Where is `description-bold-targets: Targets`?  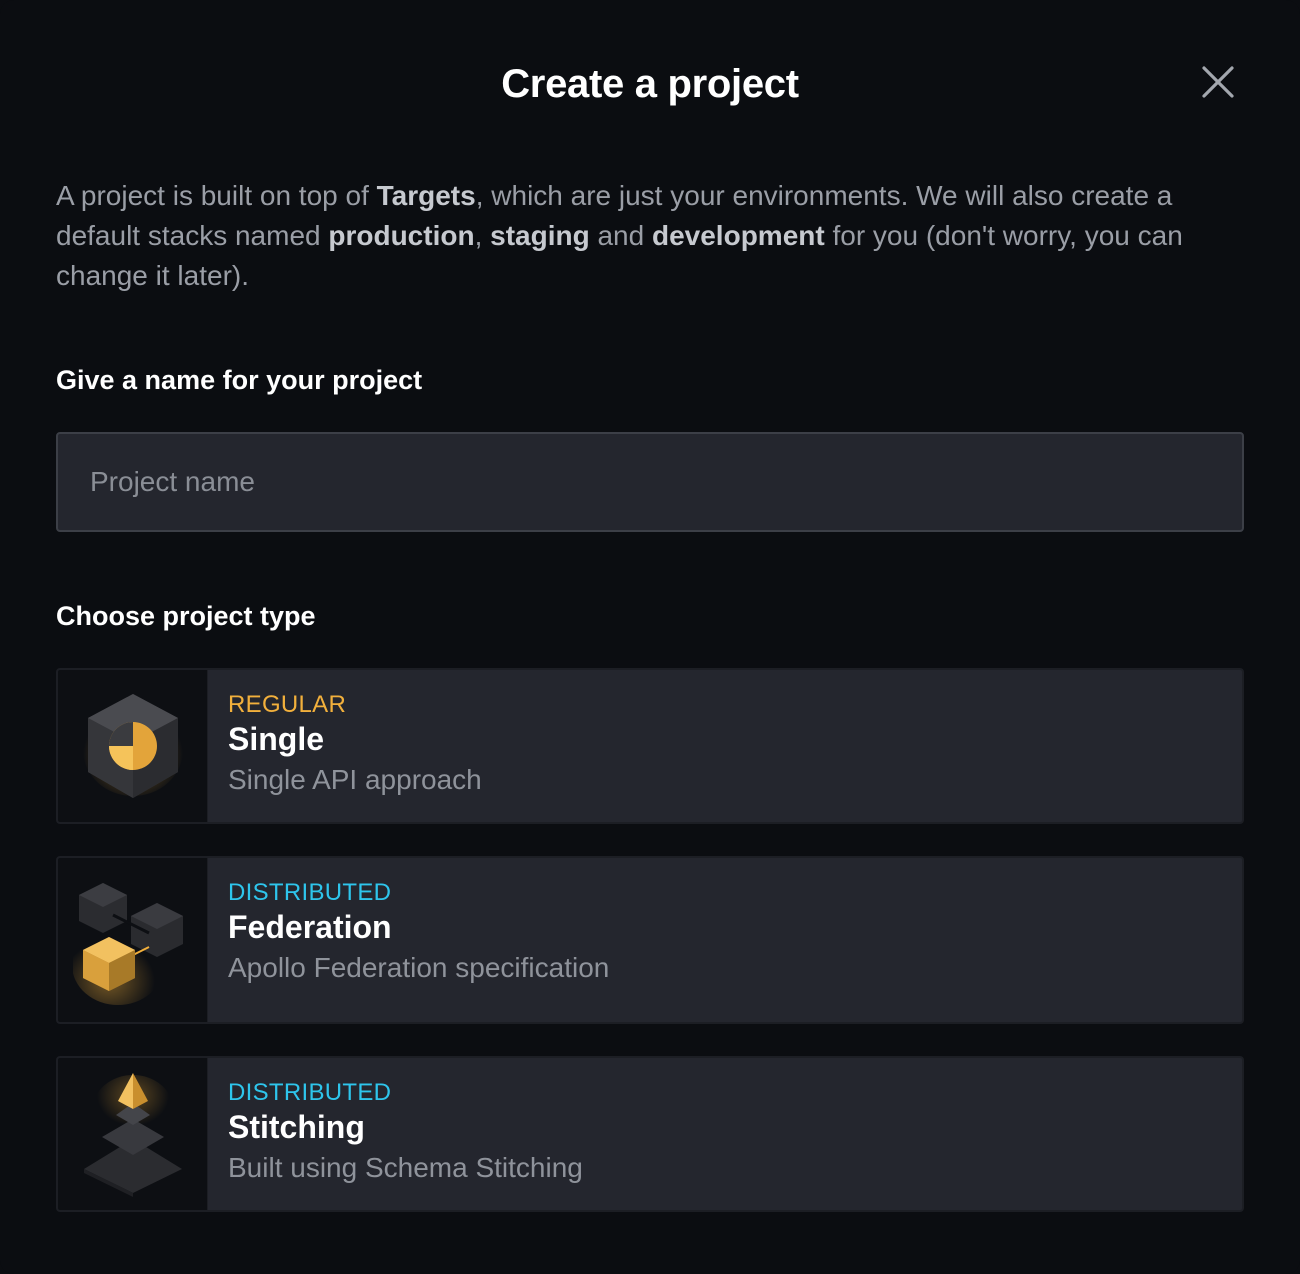 description-bold-targets: Targets is located at coordinates (426, 195).